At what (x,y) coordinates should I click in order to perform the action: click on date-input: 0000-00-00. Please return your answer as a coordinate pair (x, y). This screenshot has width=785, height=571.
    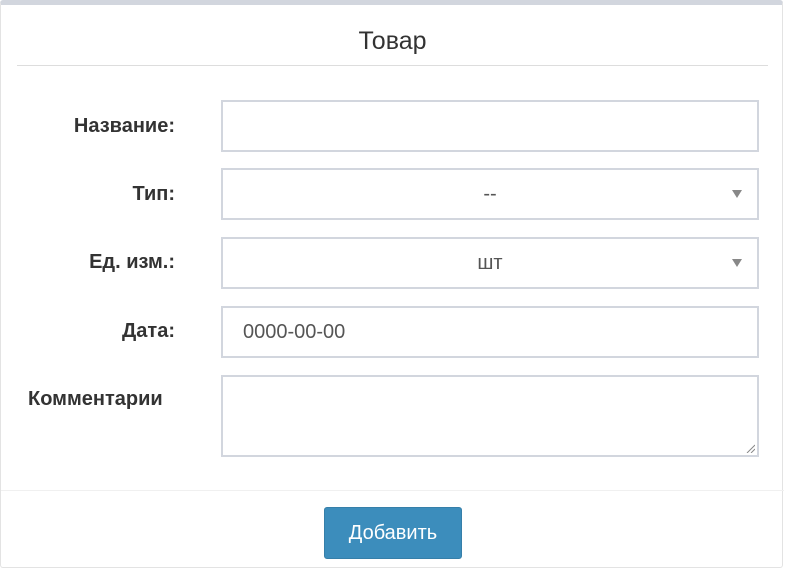
    Looking at the image, I should click on (490, 332).